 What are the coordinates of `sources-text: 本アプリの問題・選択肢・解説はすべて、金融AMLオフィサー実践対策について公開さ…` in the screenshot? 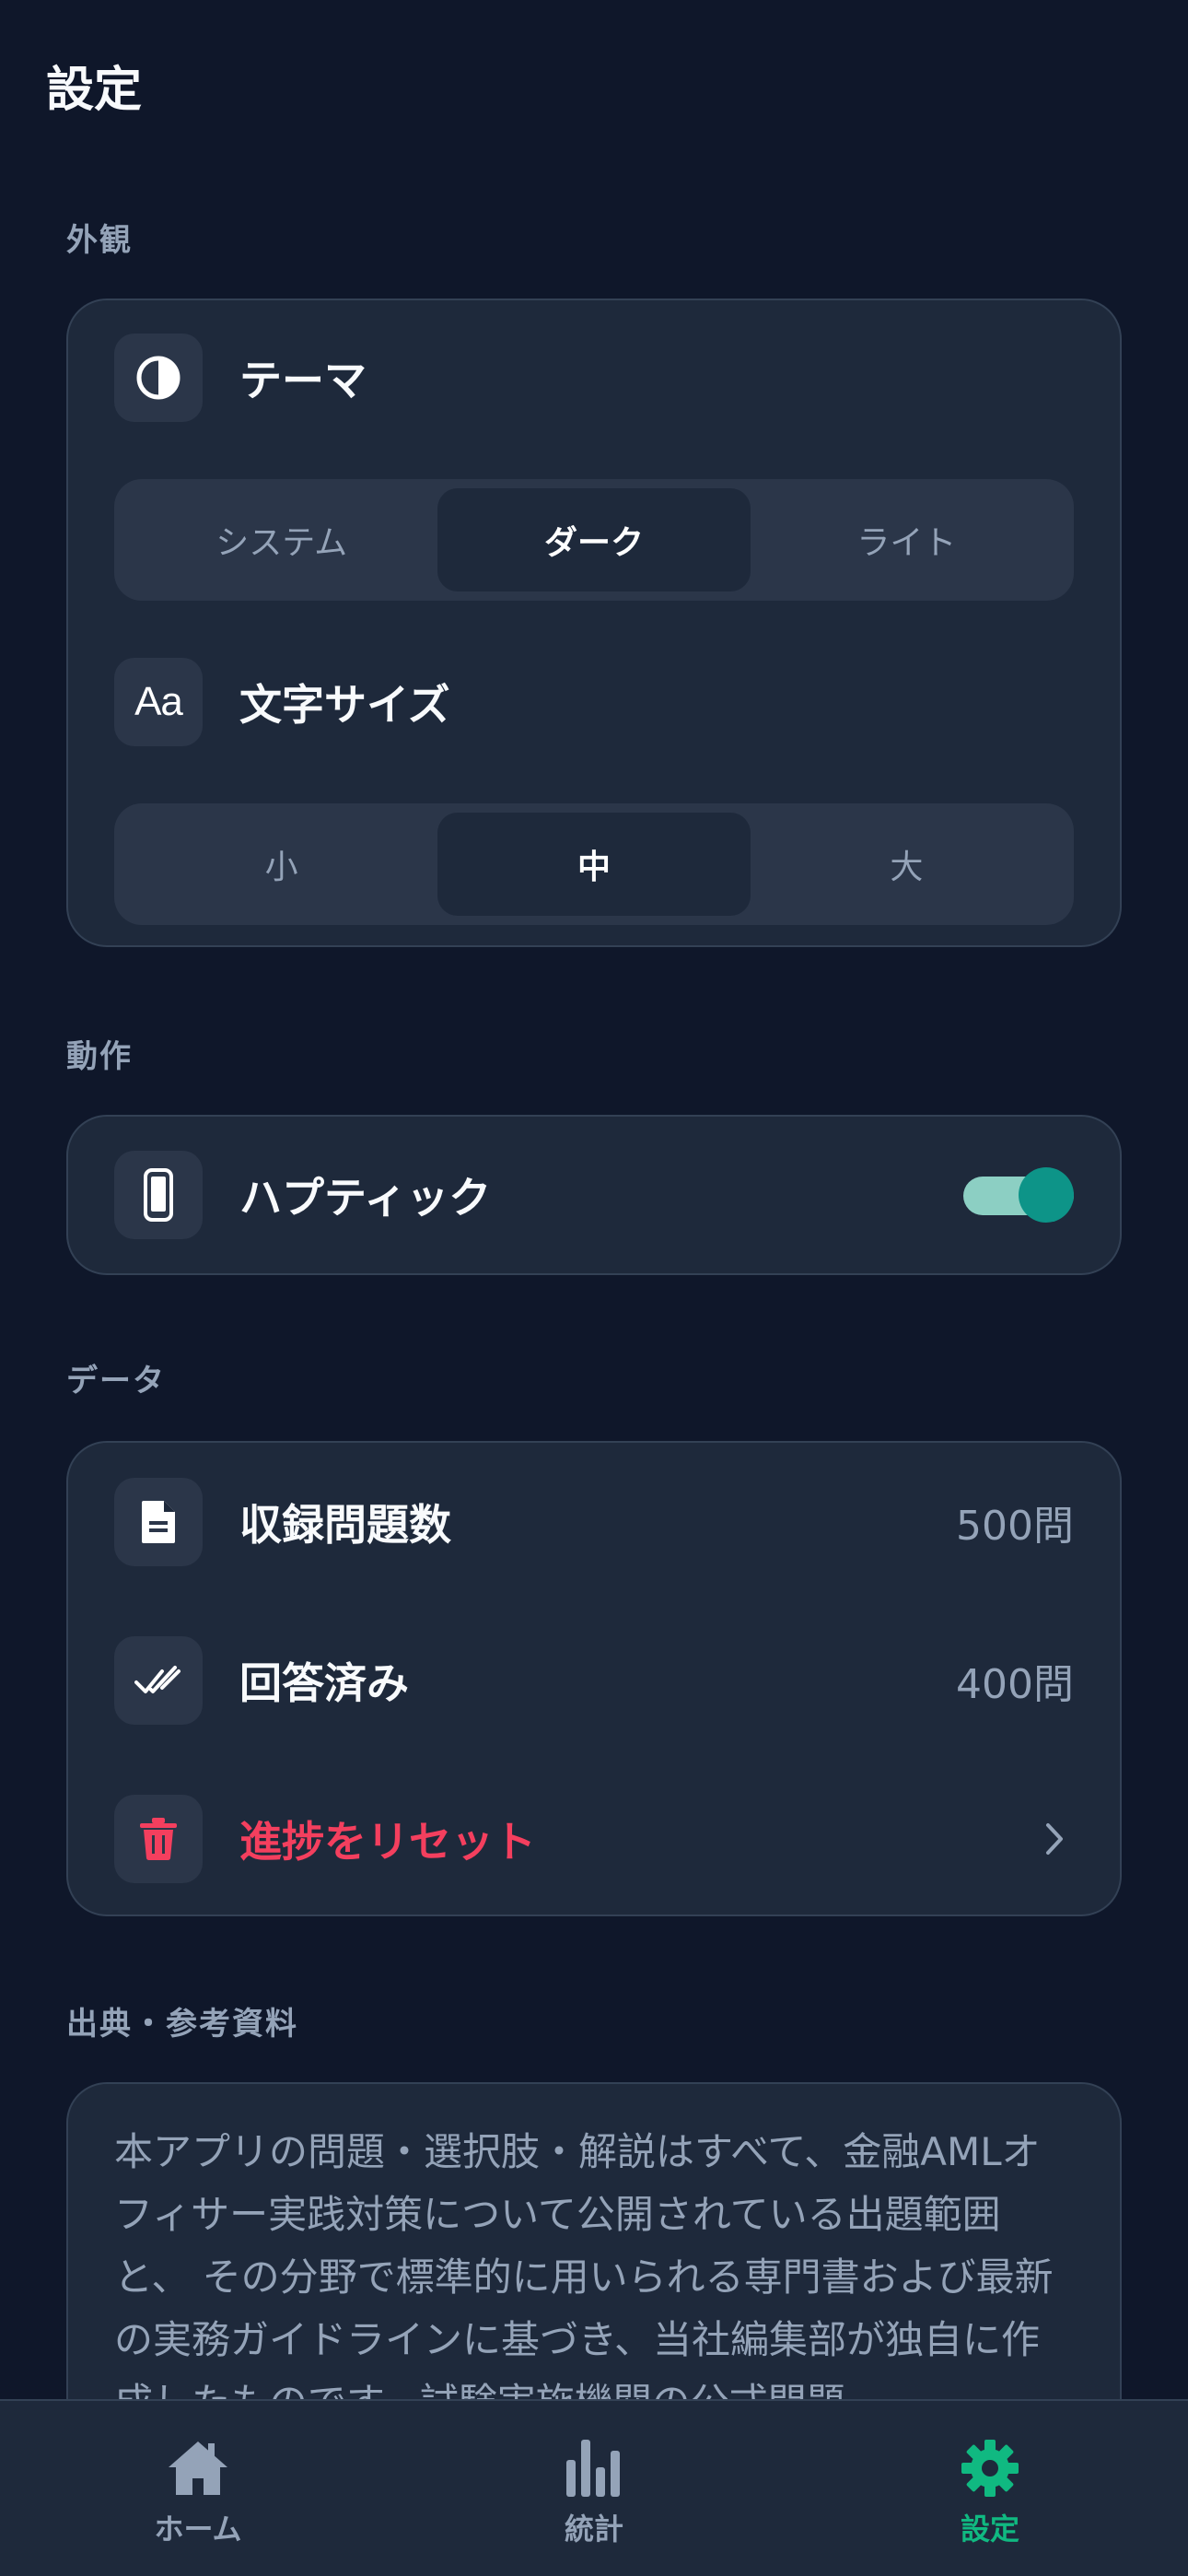 It's located at (584, 2277).